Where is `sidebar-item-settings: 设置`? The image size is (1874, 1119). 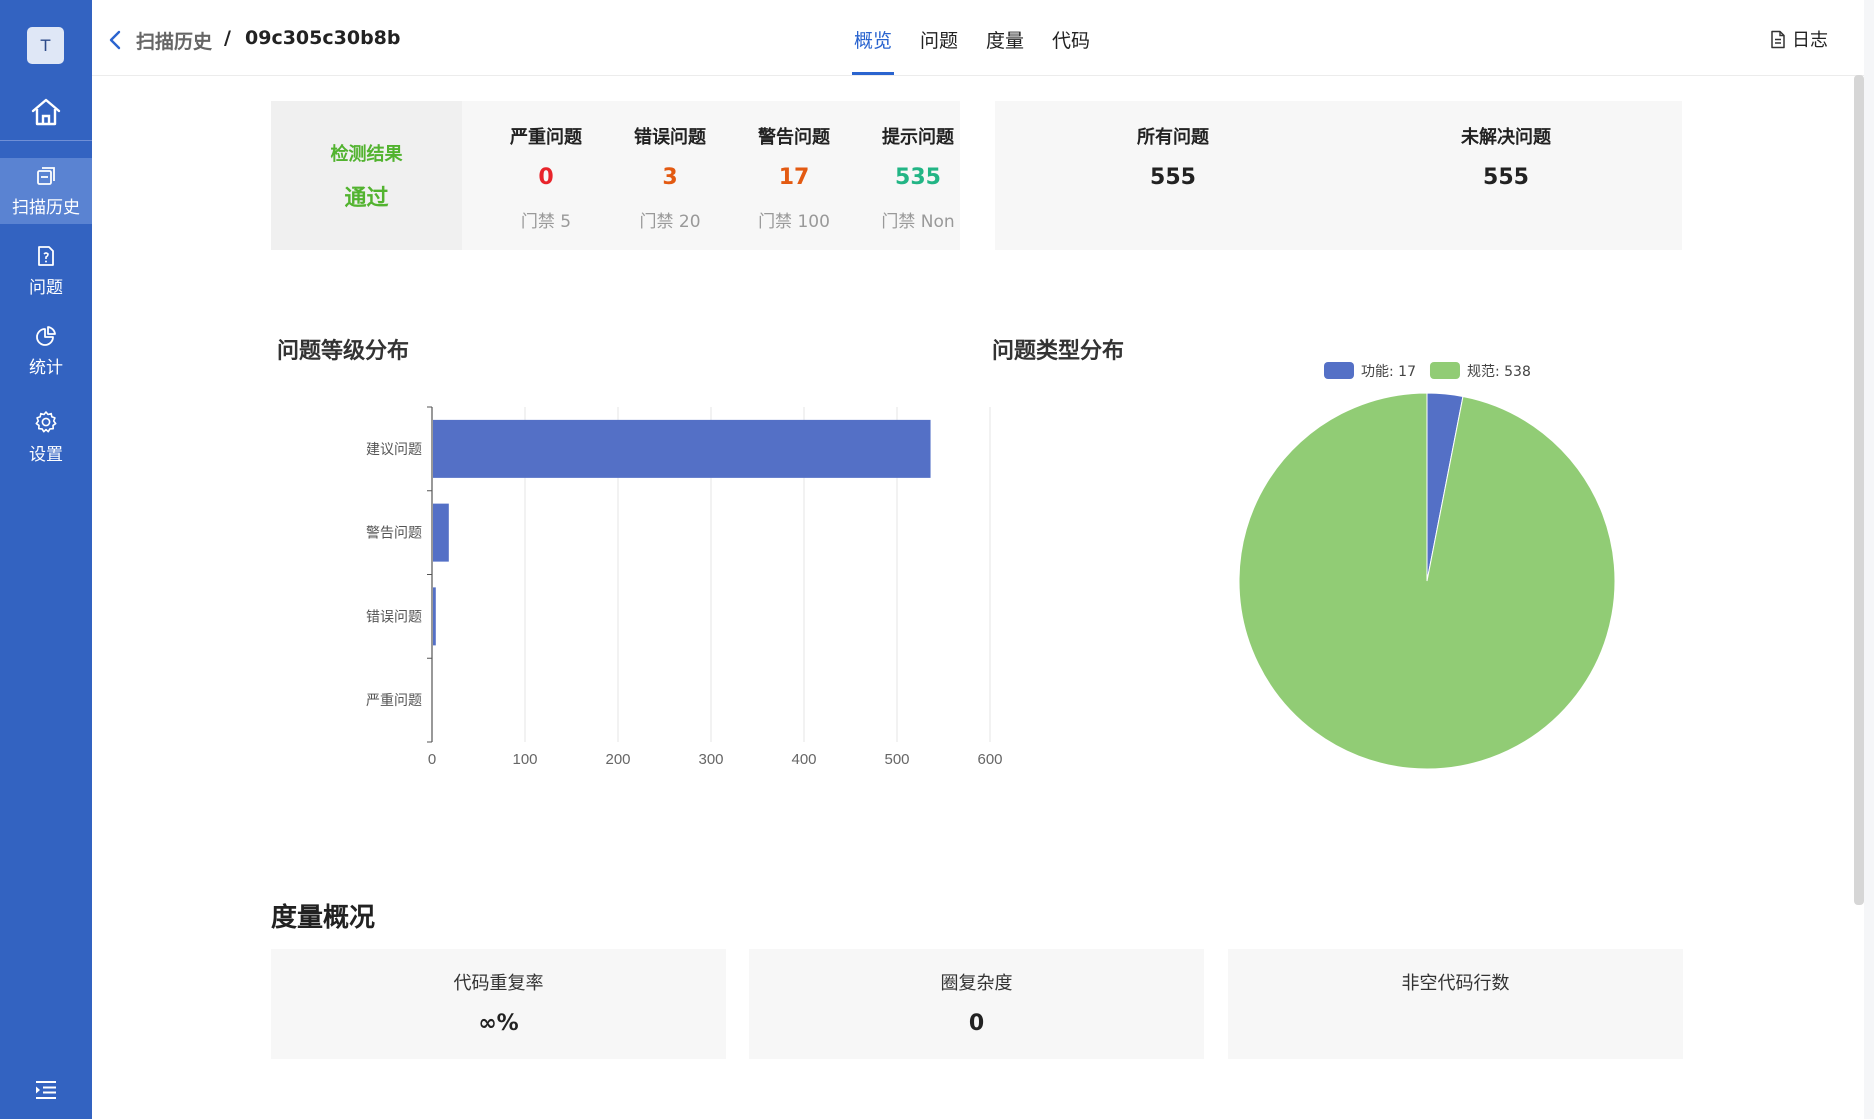
sidebar-item-settings: 设置 is located at coordinates (46, 437).